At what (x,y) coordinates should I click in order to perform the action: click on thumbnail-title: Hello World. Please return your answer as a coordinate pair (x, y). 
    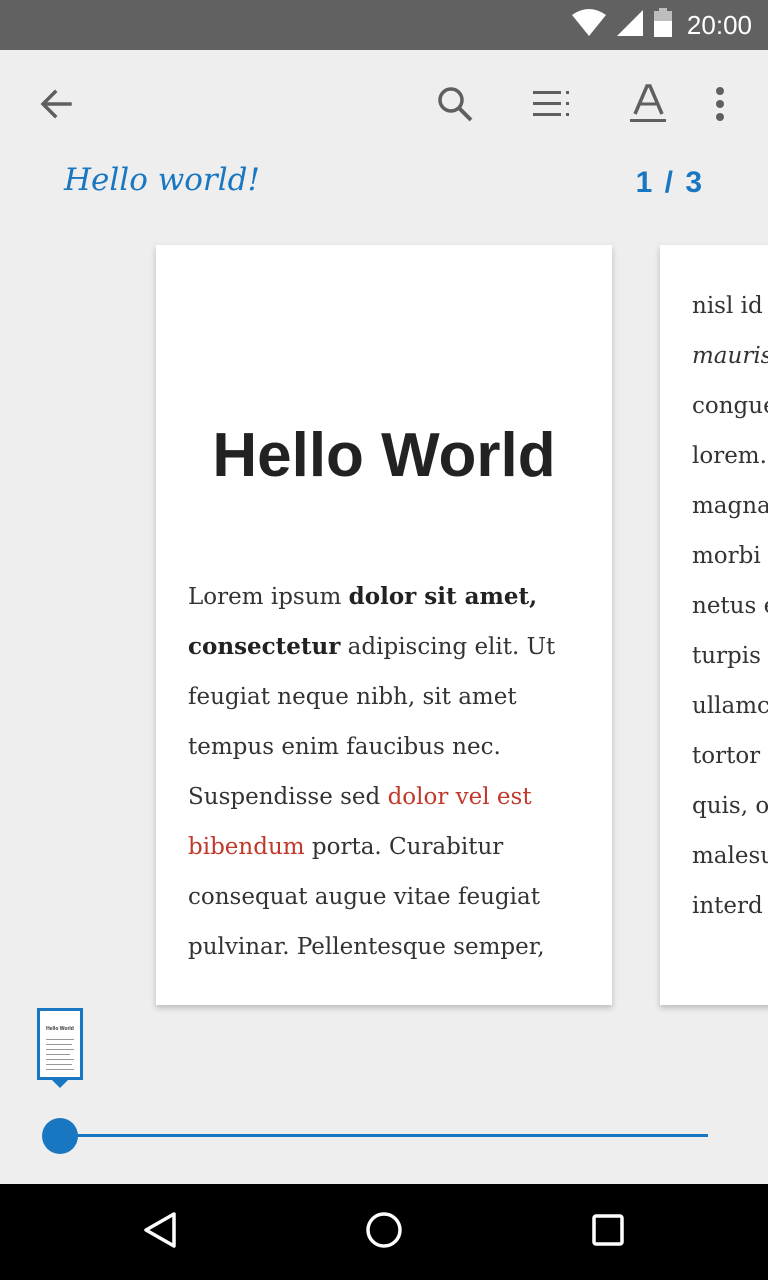
    Looking at the image, I should click on (60, 1029).